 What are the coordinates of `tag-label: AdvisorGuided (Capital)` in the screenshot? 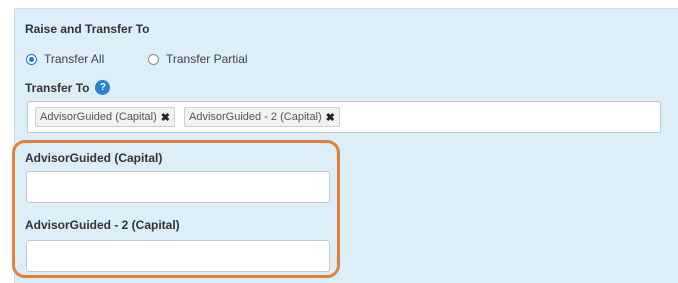 It's located at (98, 117).